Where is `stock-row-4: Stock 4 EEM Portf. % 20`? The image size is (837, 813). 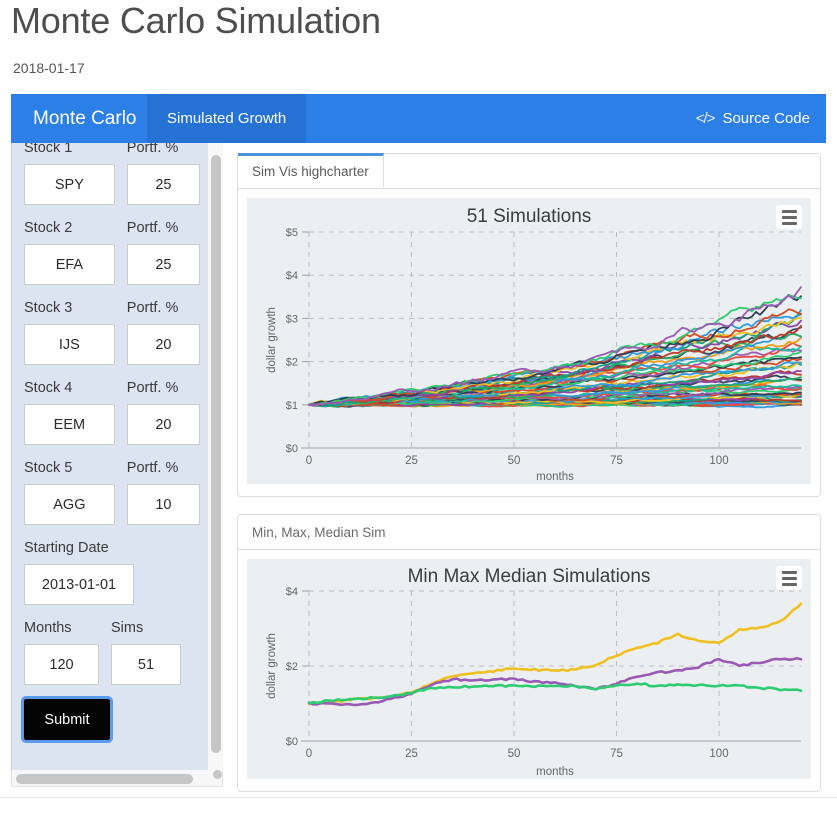 stock-row-4: Stock 4 EEM Portf. % 20 is located at coordinates (112, 412).